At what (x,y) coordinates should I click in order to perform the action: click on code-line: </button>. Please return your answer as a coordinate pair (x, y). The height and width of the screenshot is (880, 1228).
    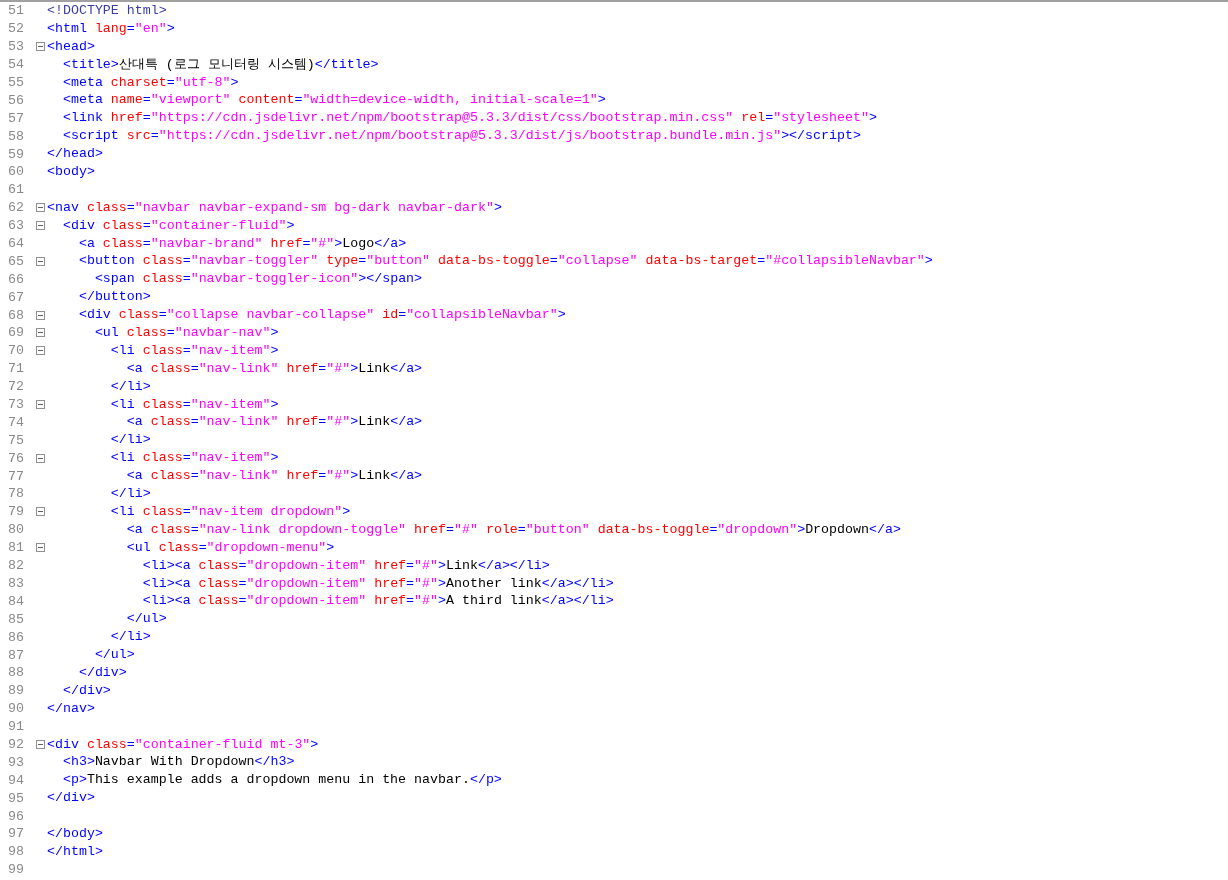
    Looking at the image, I should click on (114, 297).